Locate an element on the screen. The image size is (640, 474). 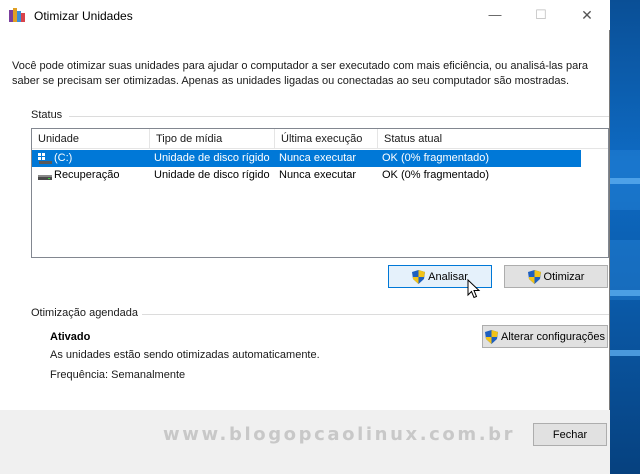
schedule-frequency: Frequência: Semanalmente is located at coordinates (118, 375).